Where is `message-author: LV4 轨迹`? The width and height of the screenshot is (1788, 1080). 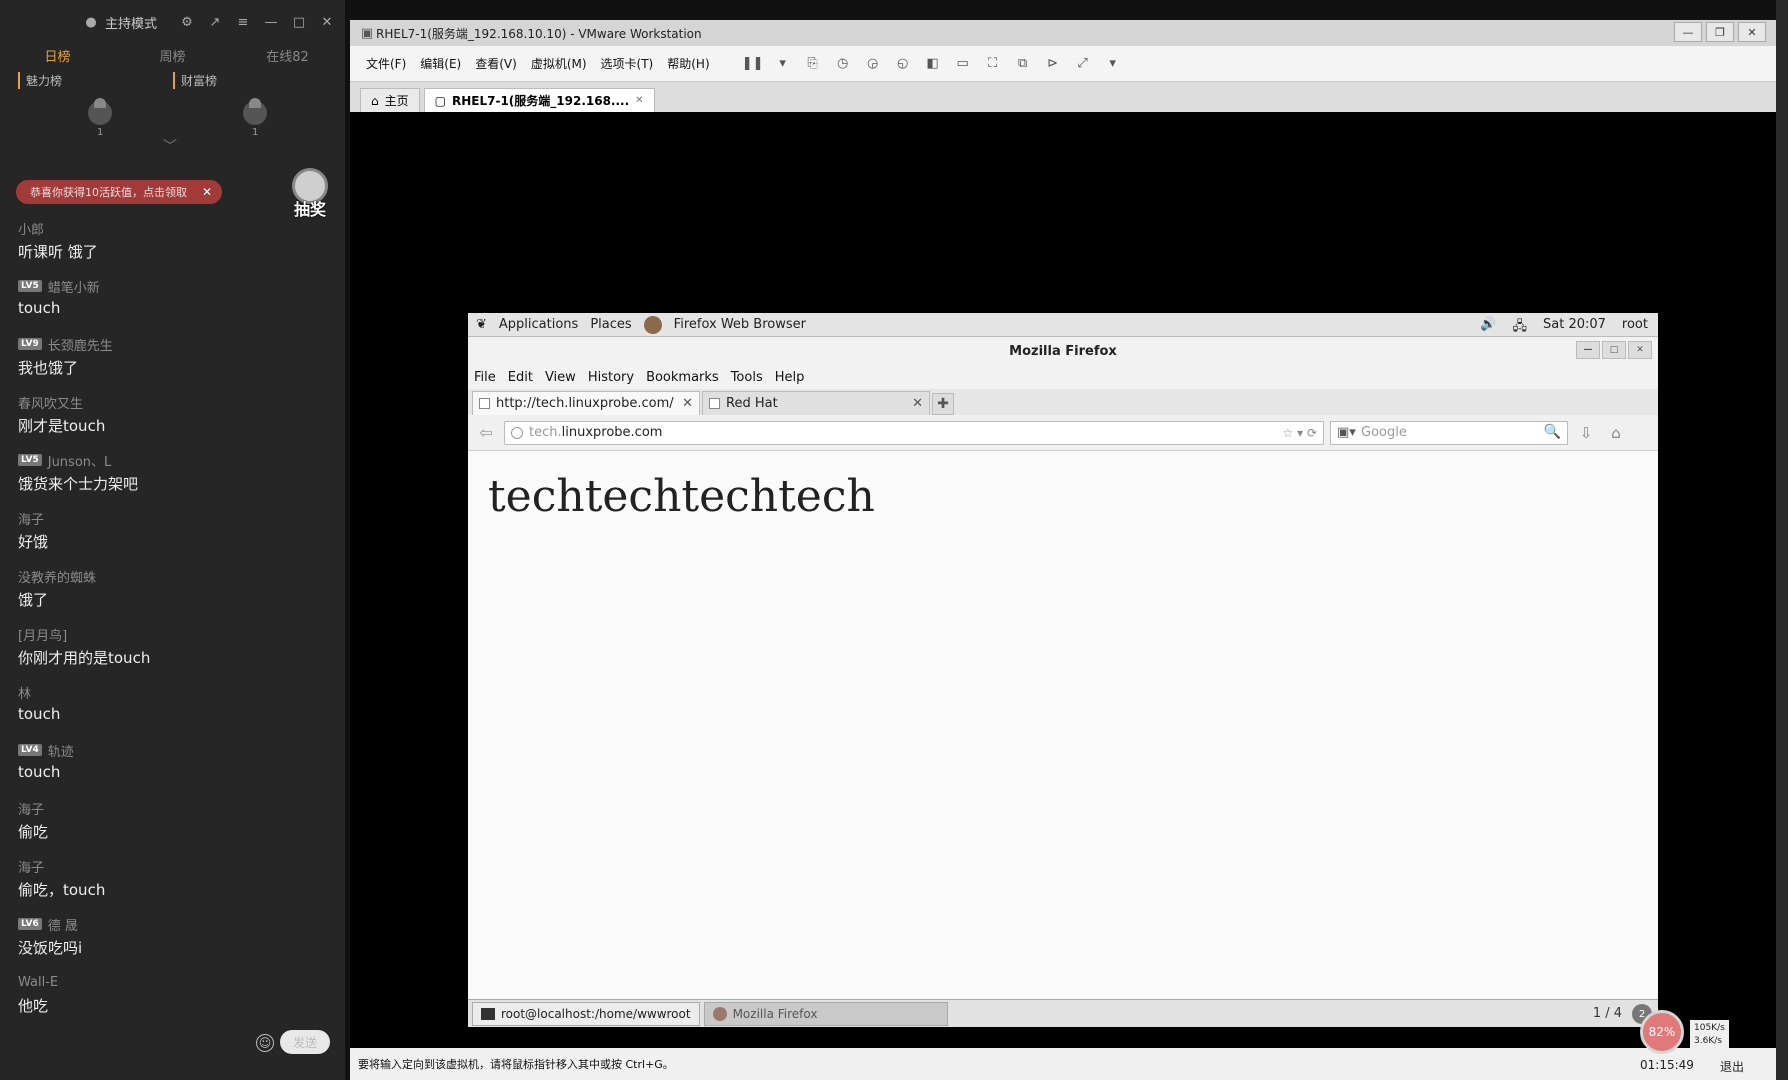
message-author: LV4 轨迹 is located at coordinates (178, 750).